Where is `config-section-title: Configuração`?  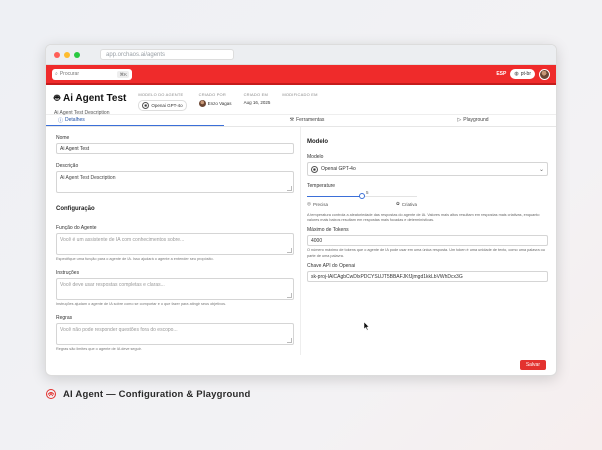
config-section-title: Configuração is located at coordinates (75, 209).